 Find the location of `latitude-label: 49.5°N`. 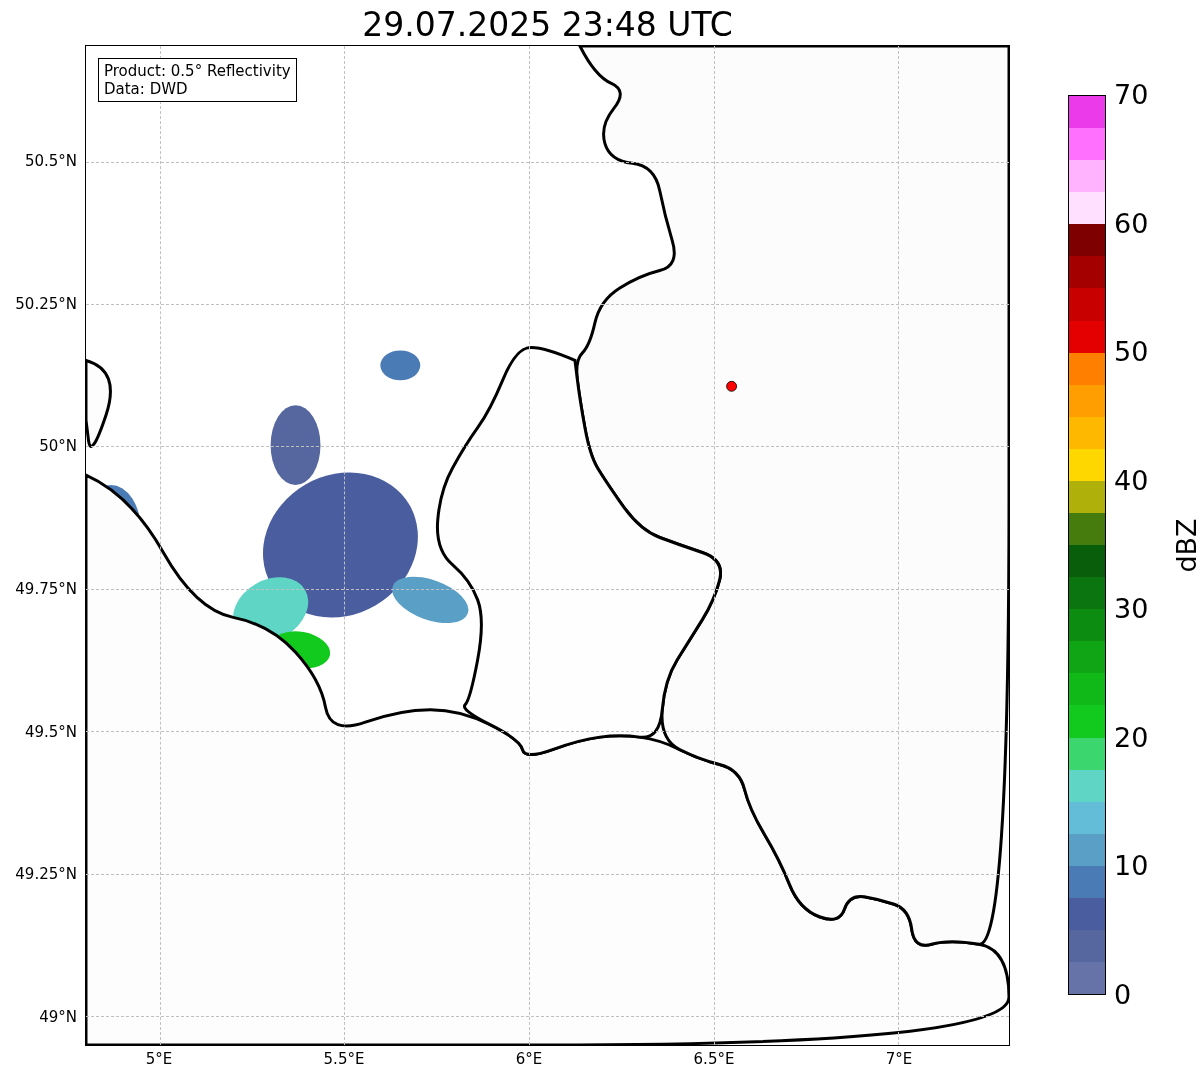

latitude-label: 49.5°N is located at coordinates (50, 731).